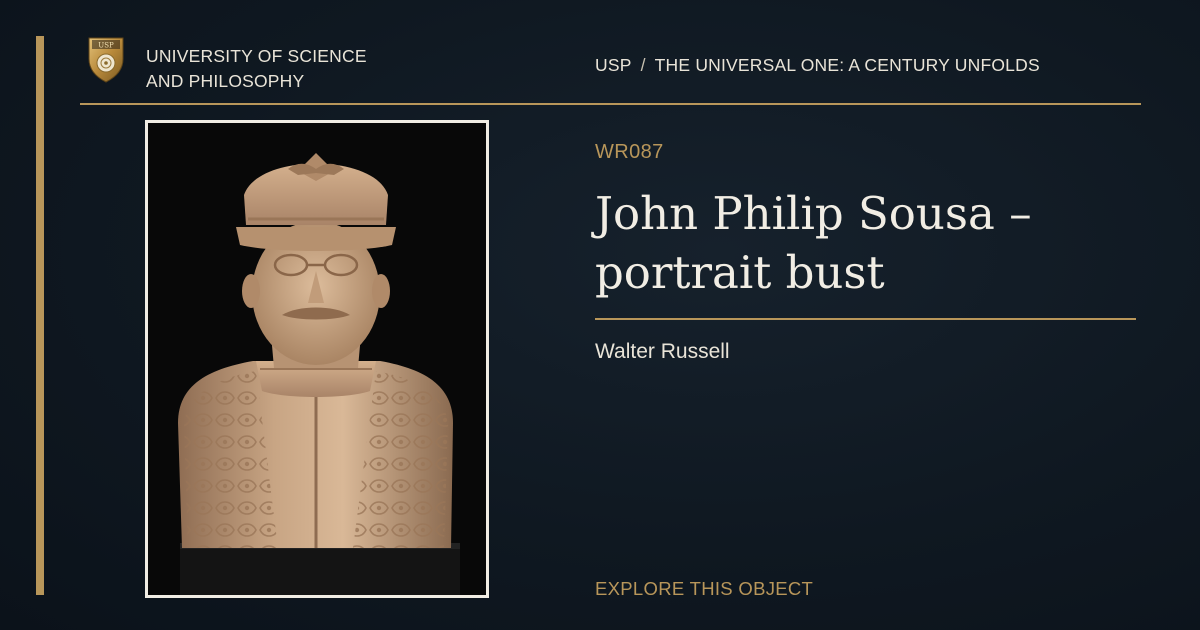  Describe the element at coordinates (225, 81) in the screenshot. I see `university-name-line2: AND PHILOSOPHY` at that location.